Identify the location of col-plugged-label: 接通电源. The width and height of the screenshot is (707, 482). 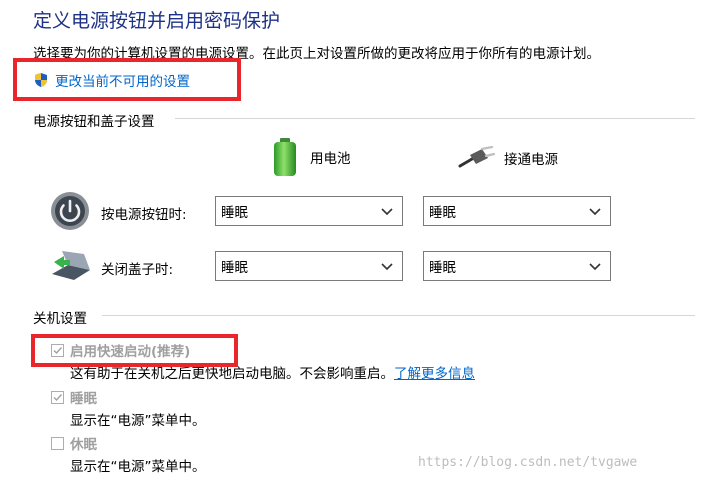
(531, 160).